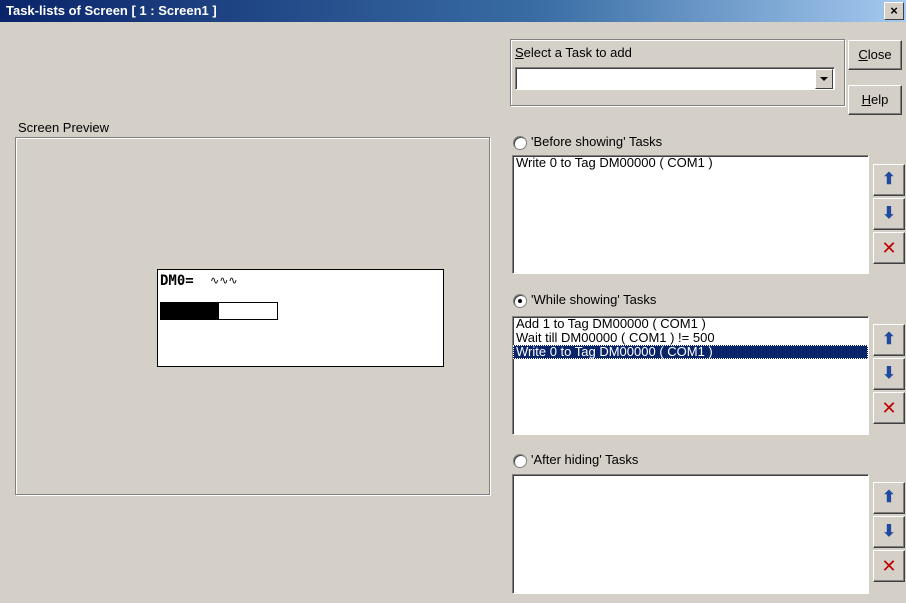  What do you see at coordinates (520, 301) in the screenshot?
I see `while-showing-radio` at bounding box center [520, 301].